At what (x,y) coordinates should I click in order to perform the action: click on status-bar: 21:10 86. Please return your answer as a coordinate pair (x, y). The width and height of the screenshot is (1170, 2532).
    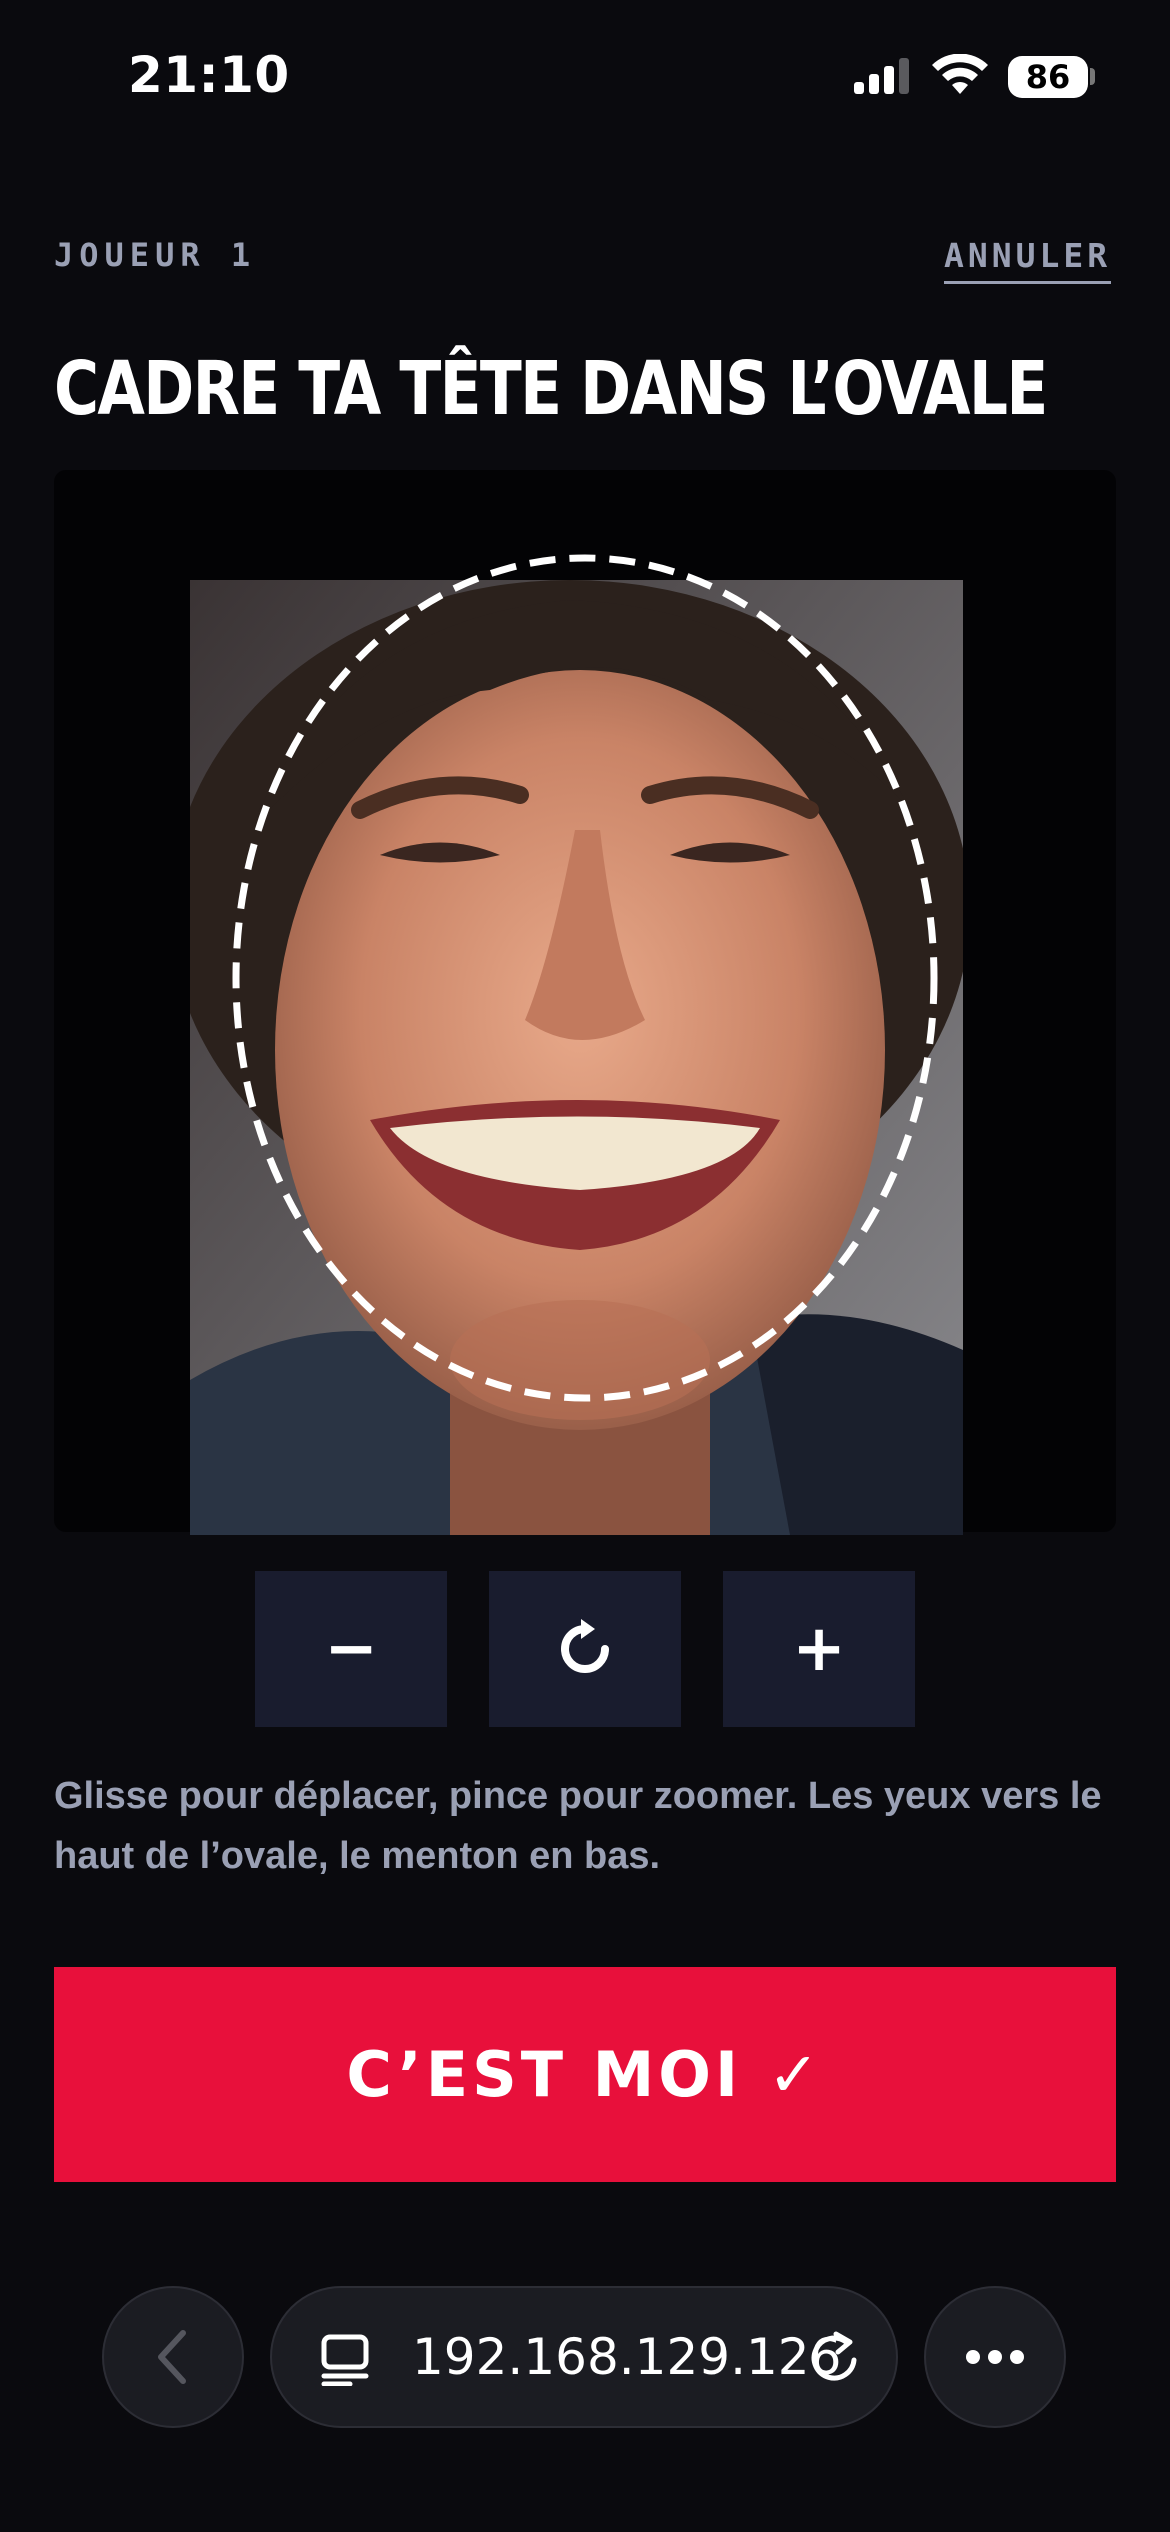
    Looking at the image, I should click on (585, 75).